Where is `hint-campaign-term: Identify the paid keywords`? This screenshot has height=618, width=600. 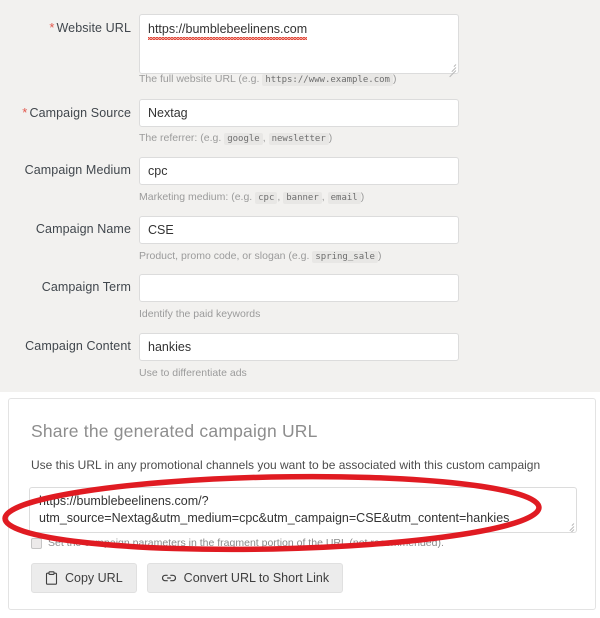
hint-campaign-term: Identify the paid keywords is located at coordinates (200, 314).